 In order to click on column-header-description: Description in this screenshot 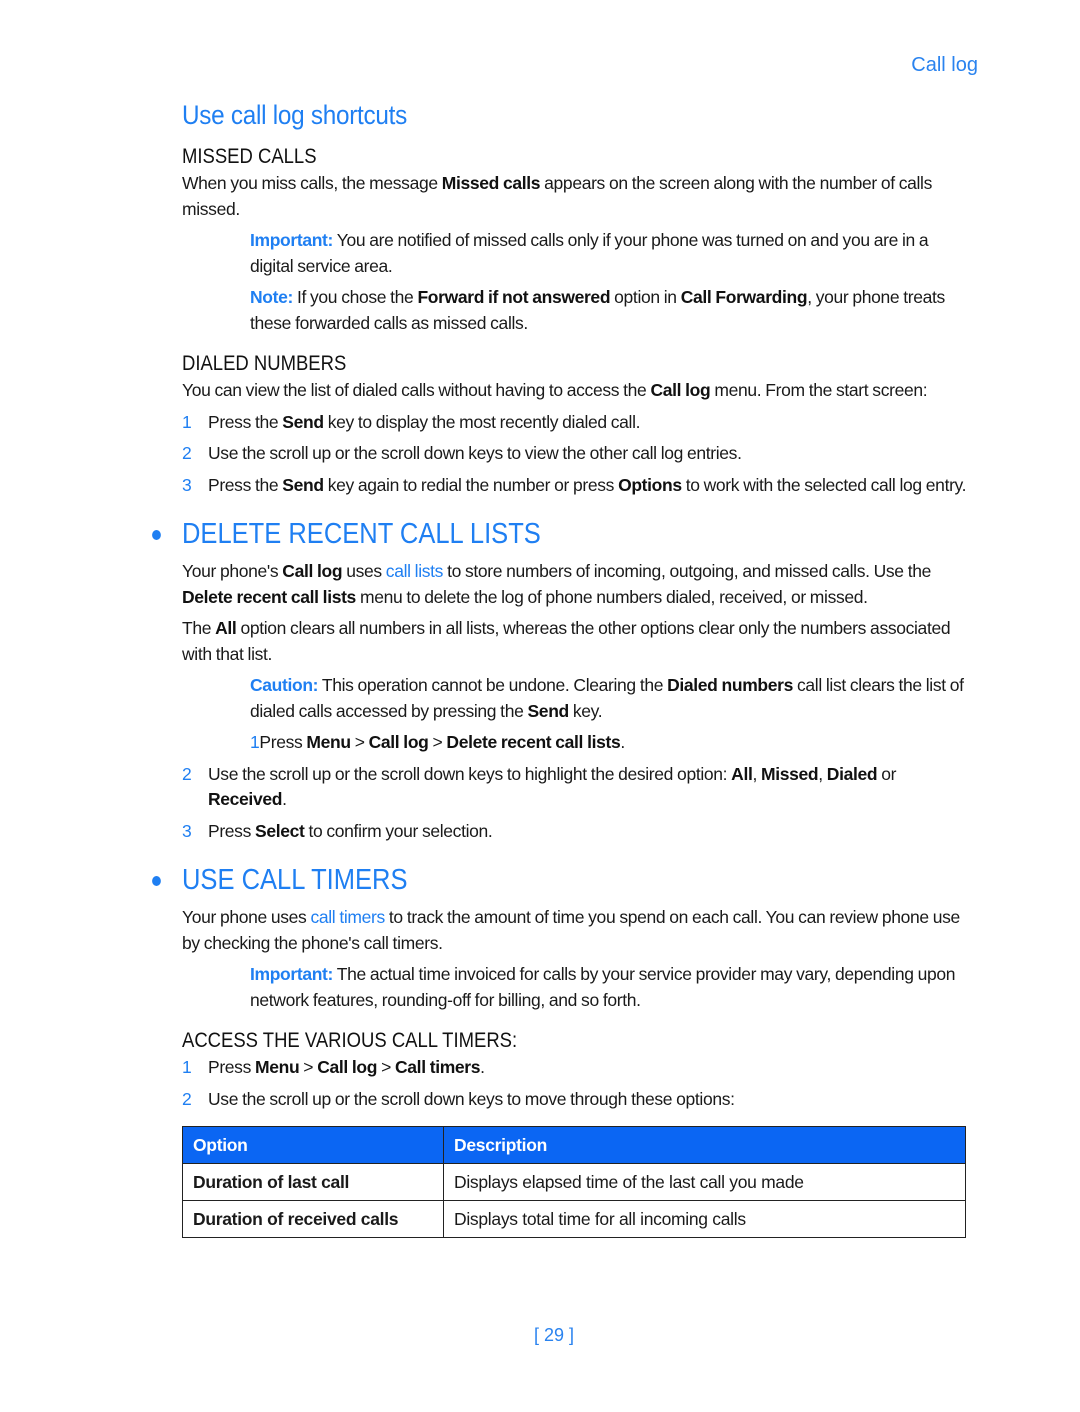, I will do `click(704, 1145)`.